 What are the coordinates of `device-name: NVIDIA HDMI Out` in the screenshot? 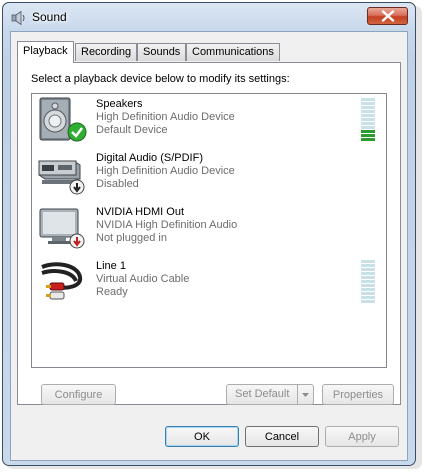 It's located at (140, 212).